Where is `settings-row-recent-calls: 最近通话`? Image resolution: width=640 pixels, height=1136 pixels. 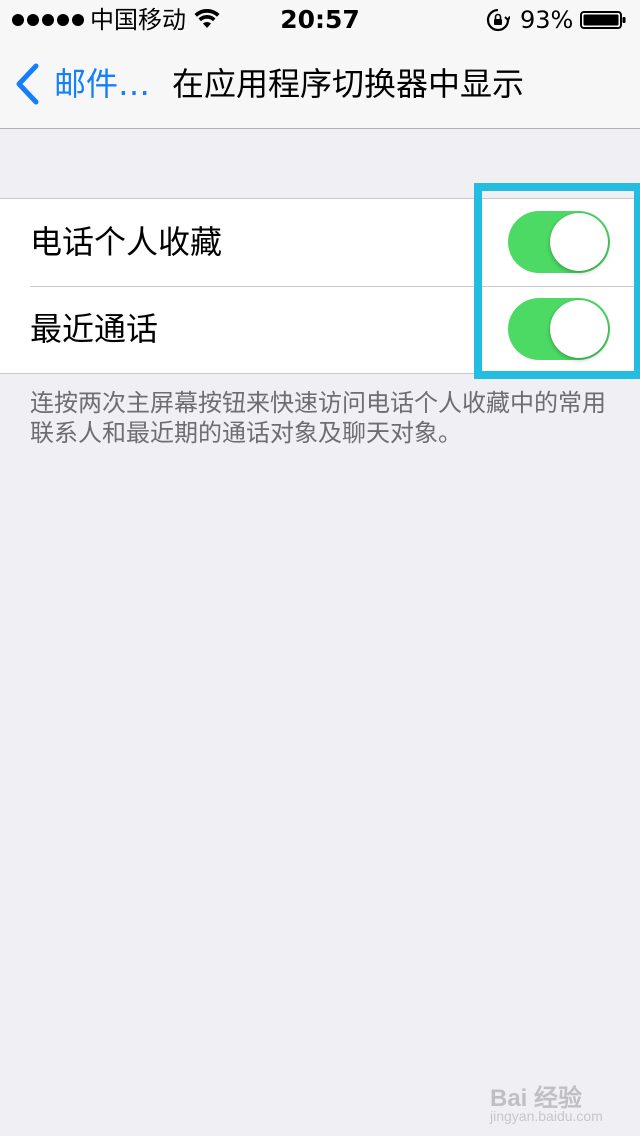 settings-row-recent-calls: 最近通话 is located at coordinates (320, 329).